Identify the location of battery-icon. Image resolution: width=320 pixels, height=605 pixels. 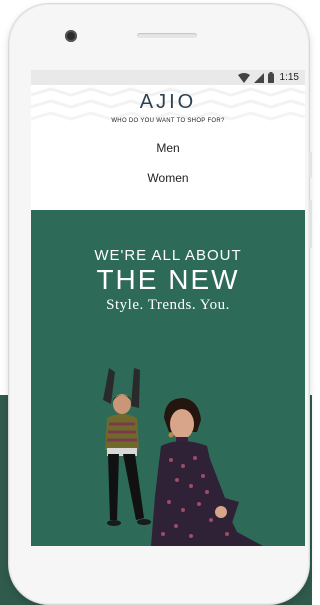
(270, 77).